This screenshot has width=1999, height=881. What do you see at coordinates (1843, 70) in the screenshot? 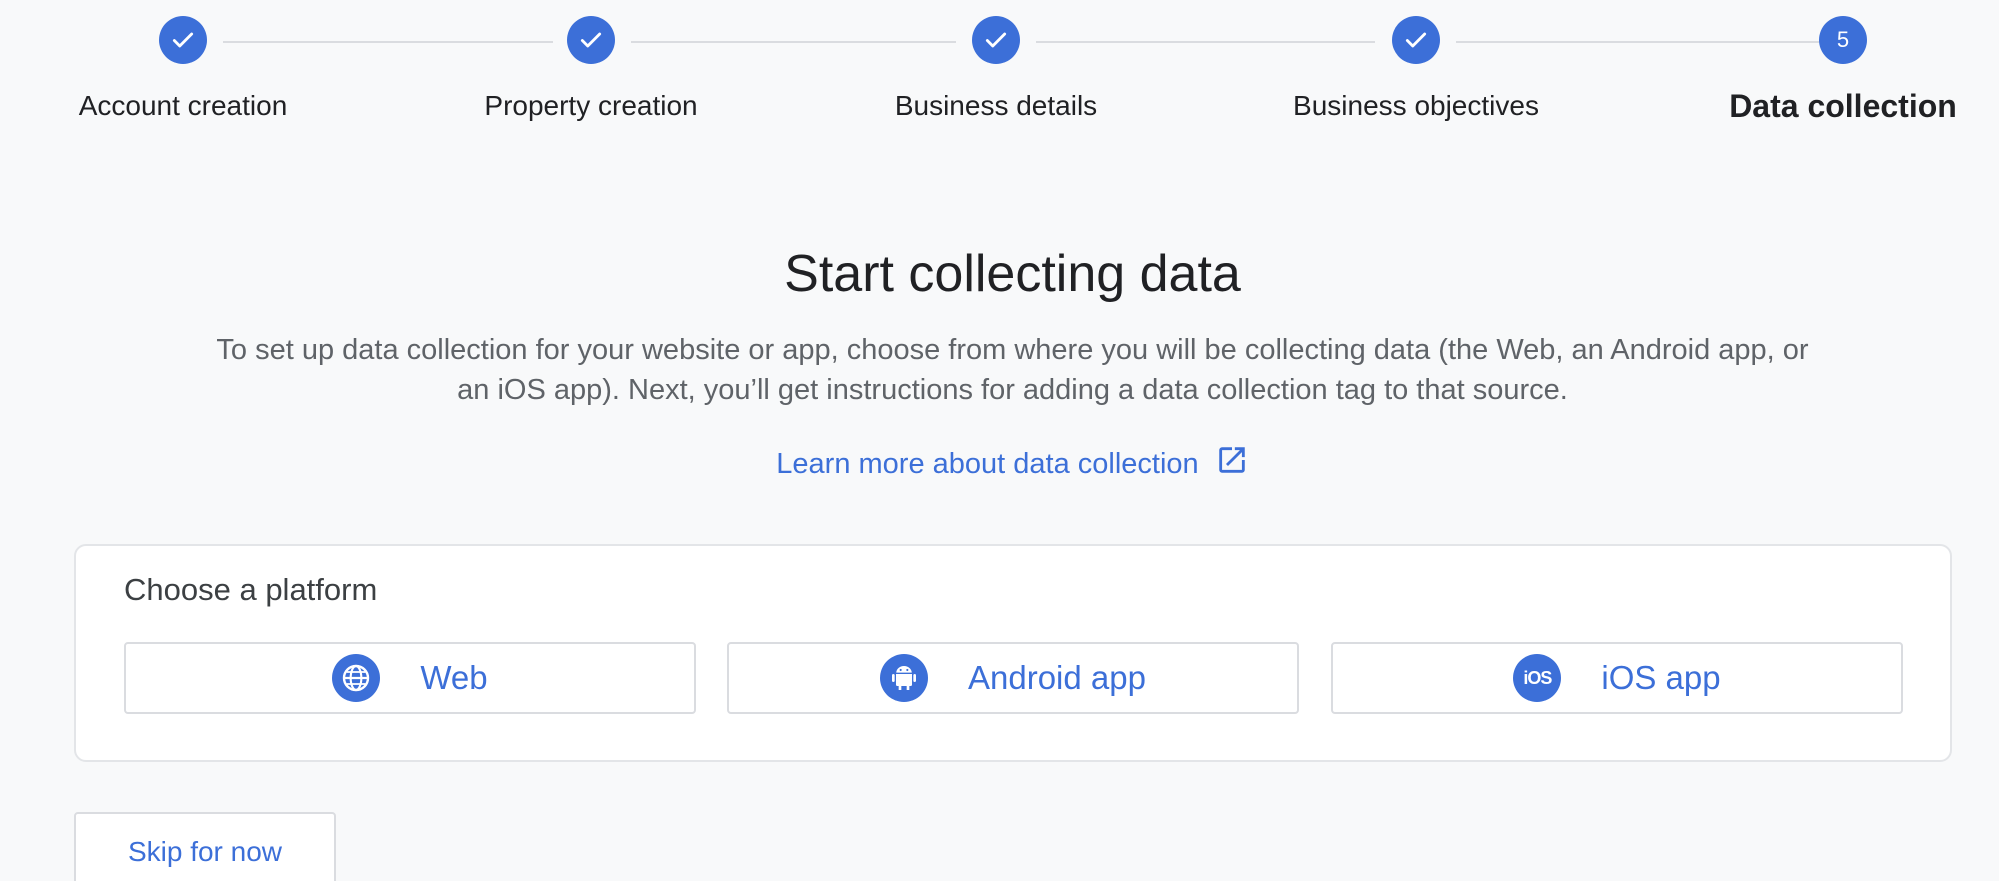
I see `step-data-collection: 5 Data collection` at bounding box center [1843, 70].